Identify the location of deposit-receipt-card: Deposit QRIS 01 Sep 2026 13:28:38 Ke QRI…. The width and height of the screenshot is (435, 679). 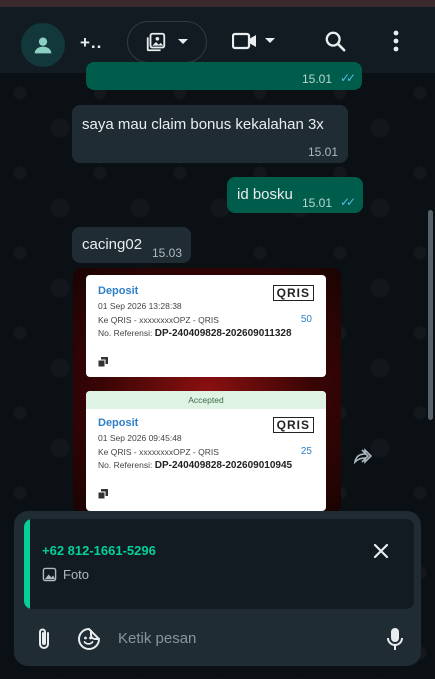
(206, 326).